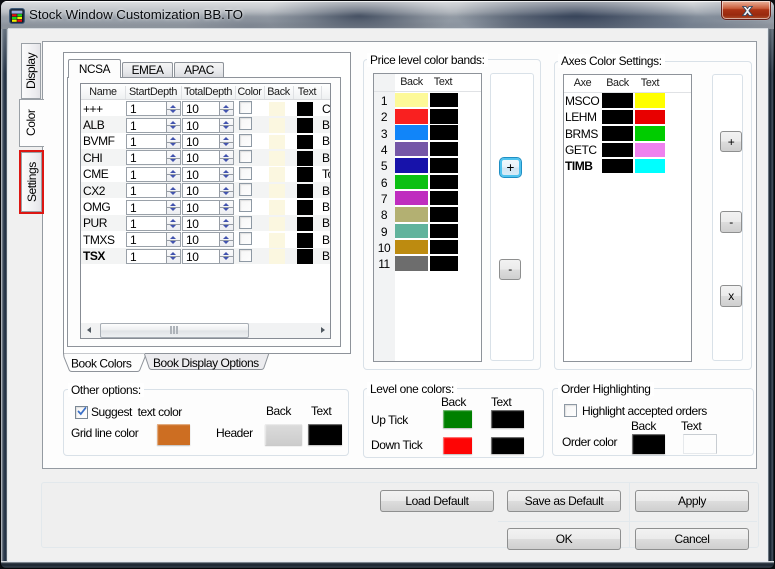  What do you see at coordinates (206, 363) in the screenshot?
I see `svg-text: Book Display Options` at bounding box center [206, 363].